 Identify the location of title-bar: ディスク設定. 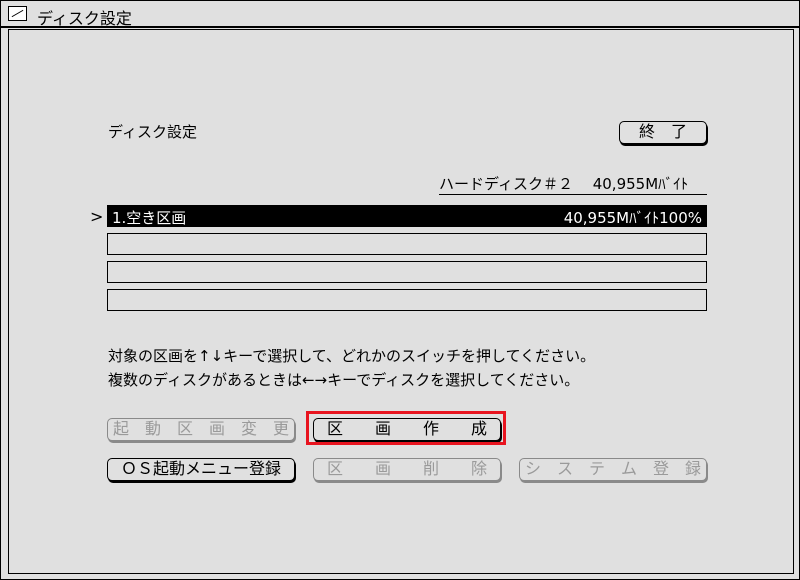
(400, 14).